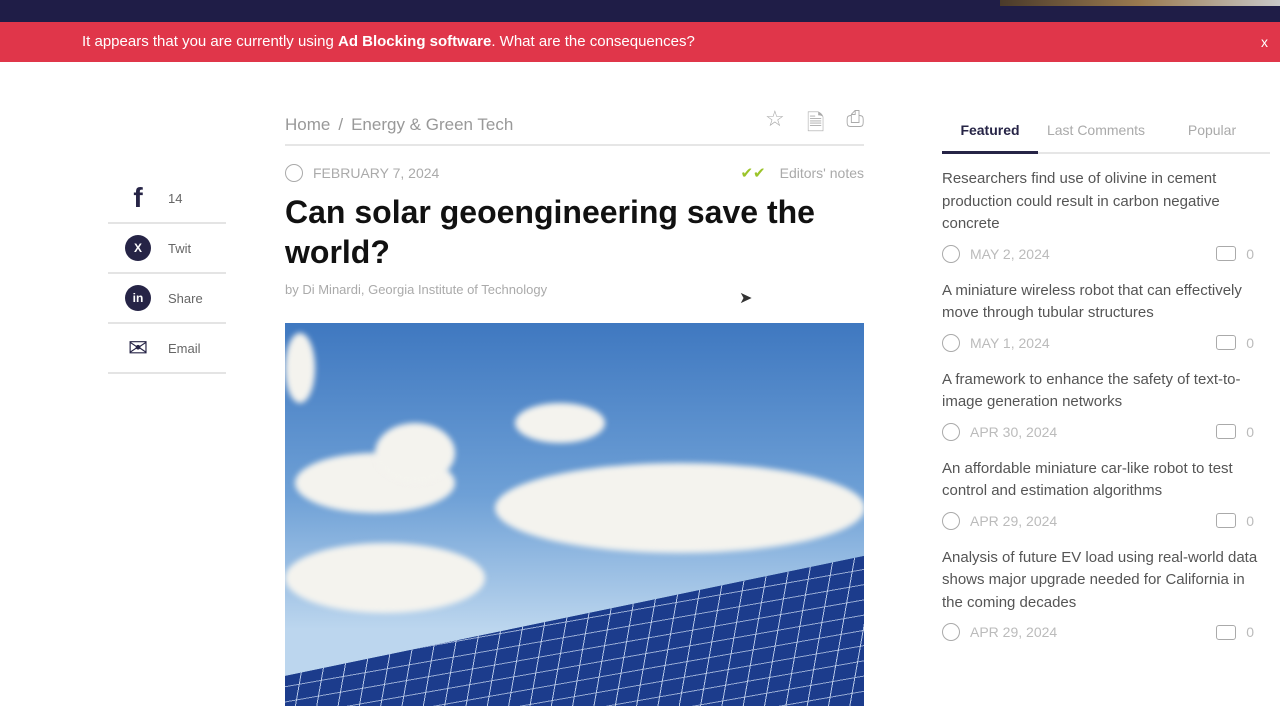  Describe the element at coordinates (816, 125) in the screenshot. I see `pdf-icon: 🗎` at that location.